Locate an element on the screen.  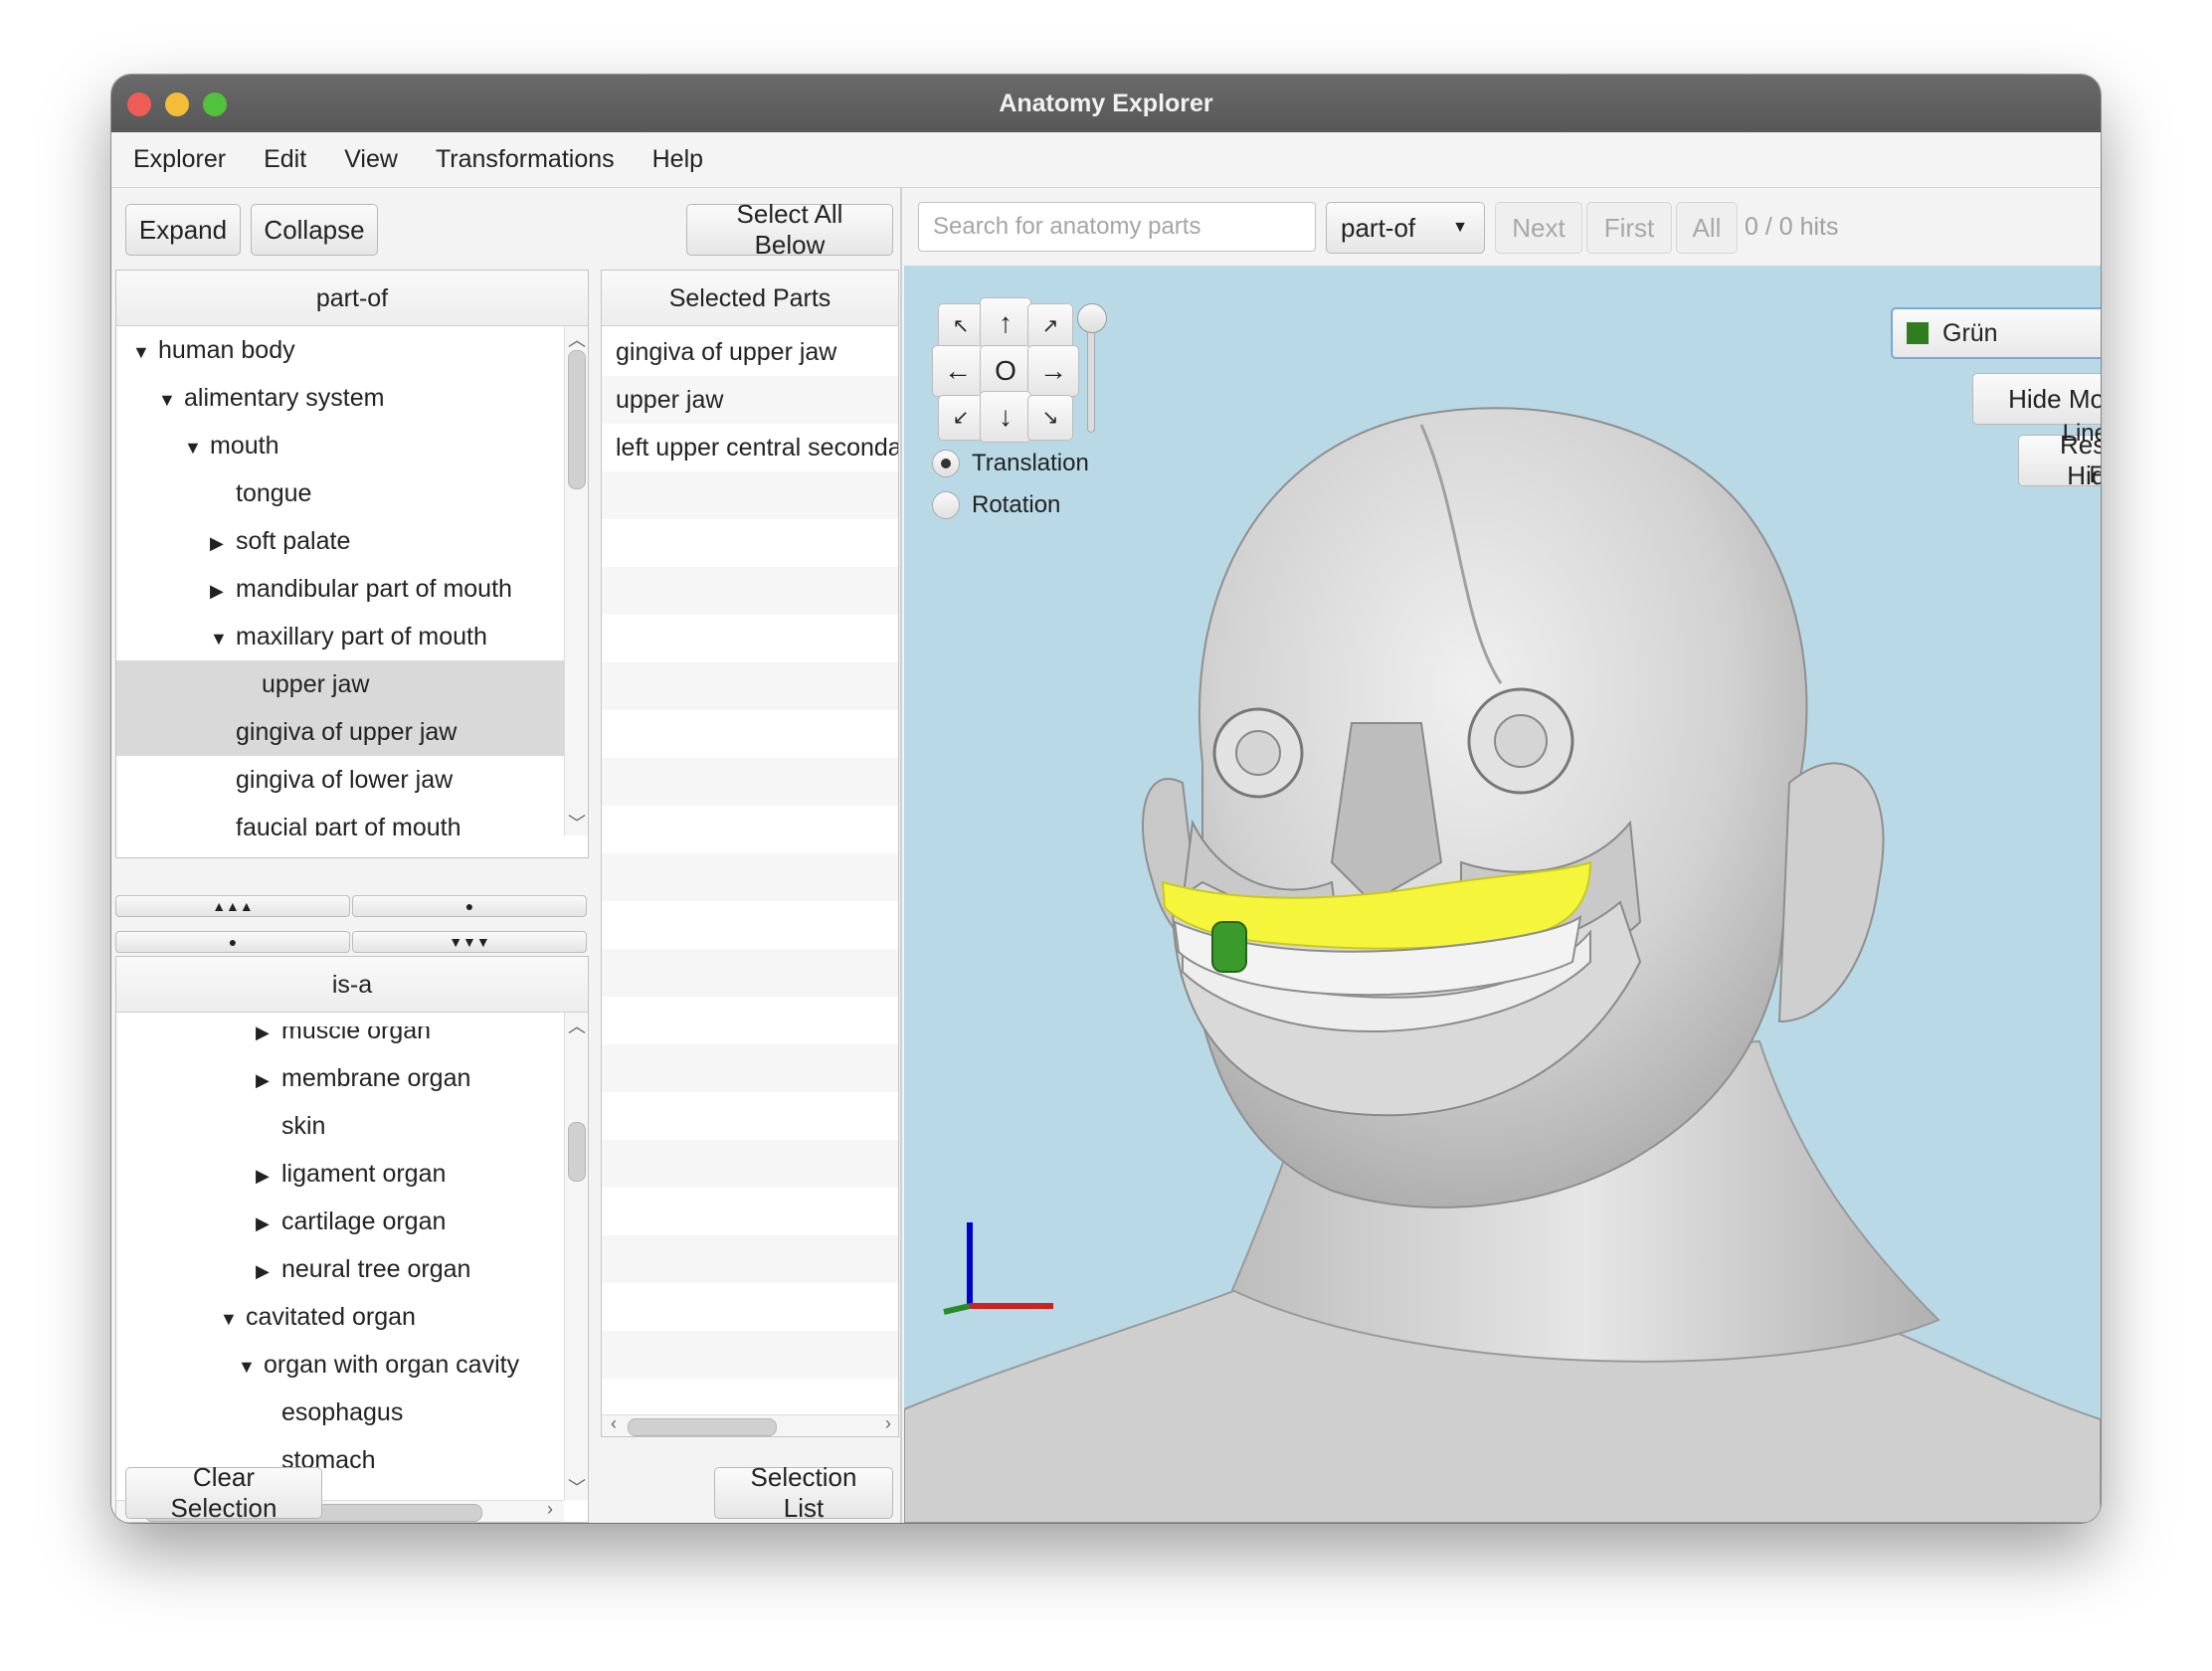
part-of-tree-item: ▶ soft palate is located at coordinates (340, 541).